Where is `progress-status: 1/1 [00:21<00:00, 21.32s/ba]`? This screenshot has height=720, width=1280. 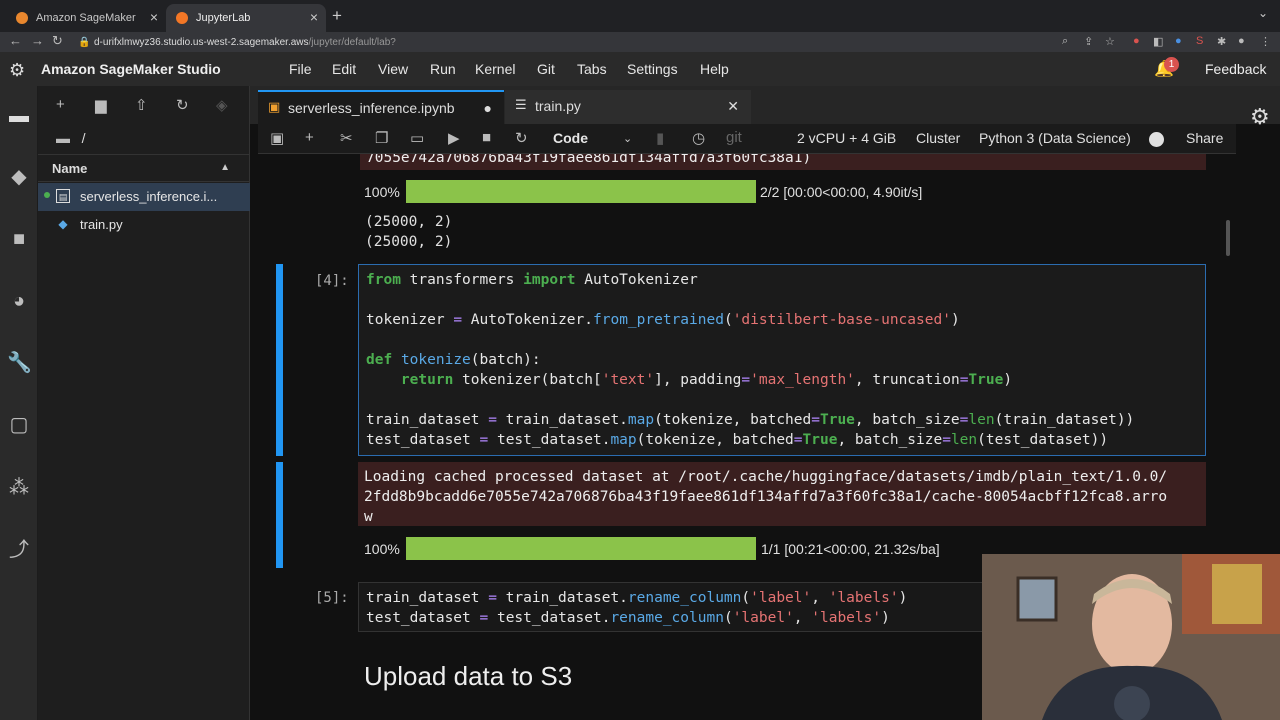 progress-status: 1/1 [00:21<00:00, 21.32s/ba] is located at coordinates (850, 549).